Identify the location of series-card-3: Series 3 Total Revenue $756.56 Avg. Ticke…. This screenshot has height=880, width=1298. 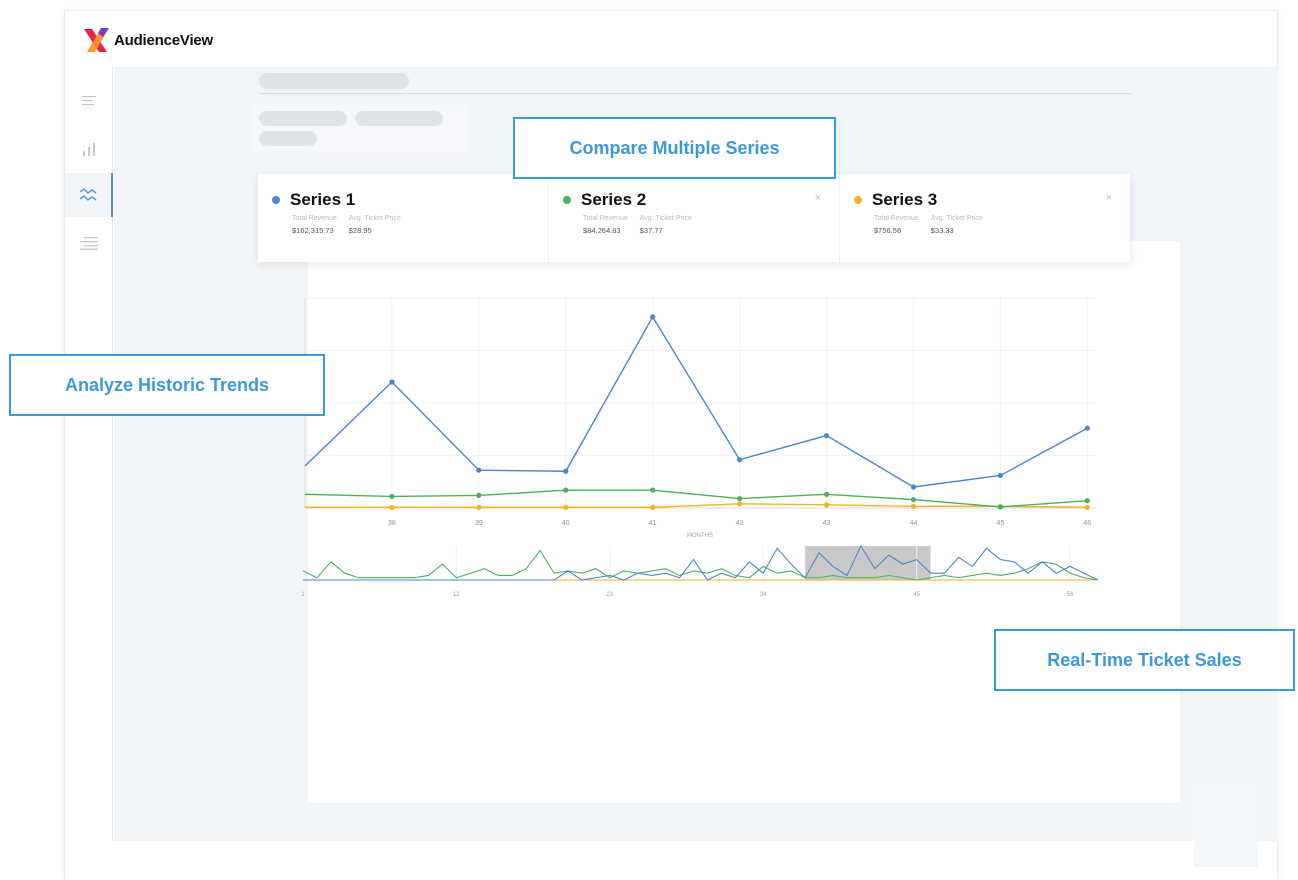
(985, 218).